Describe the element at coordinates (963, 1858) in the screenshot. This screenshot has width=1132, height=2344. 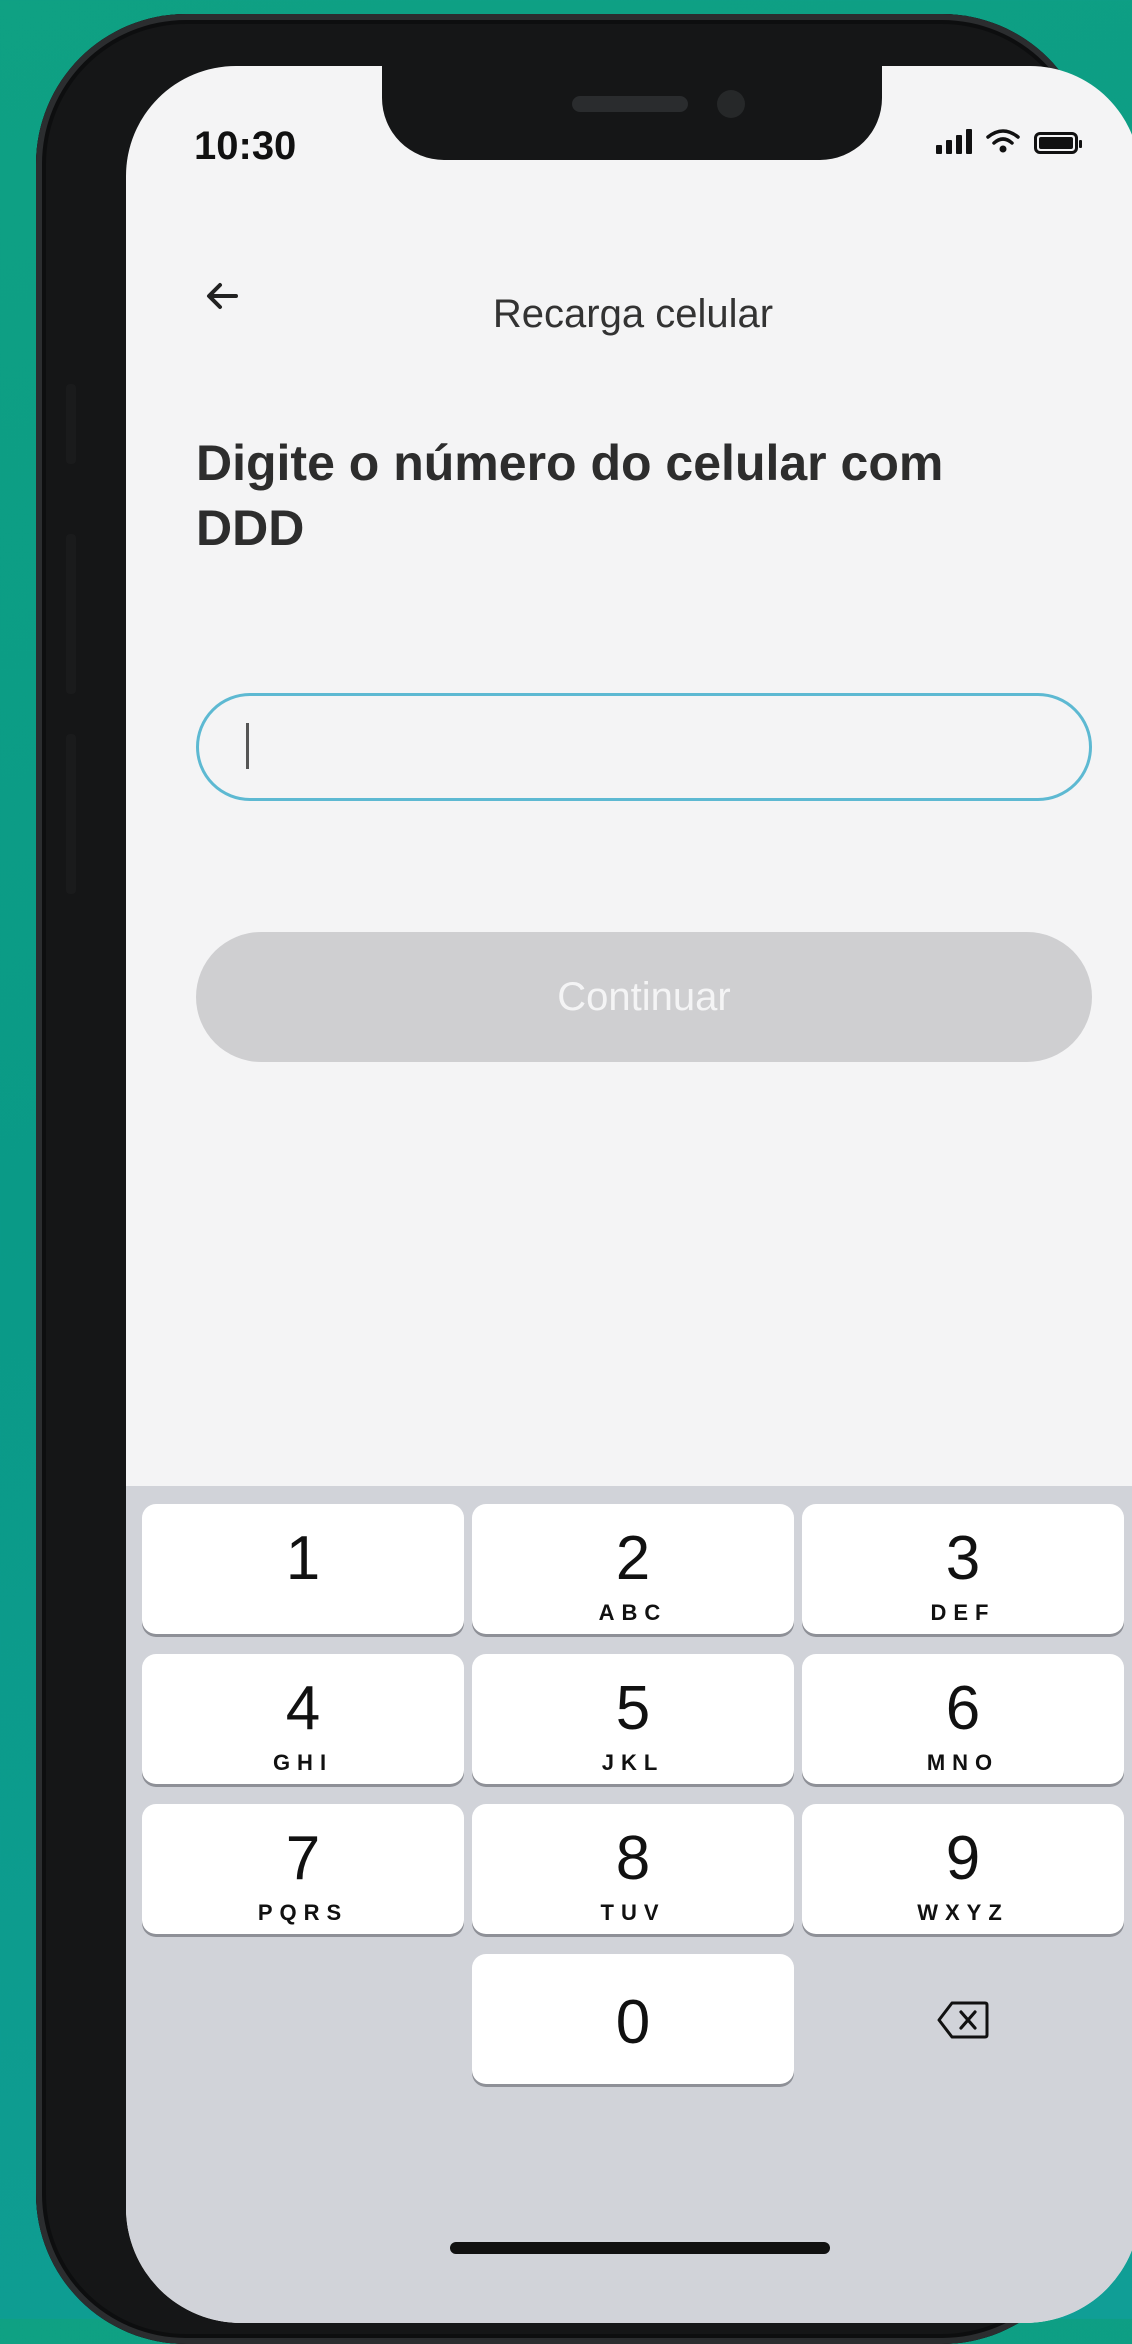
I see `key-digit: 9` at that location.